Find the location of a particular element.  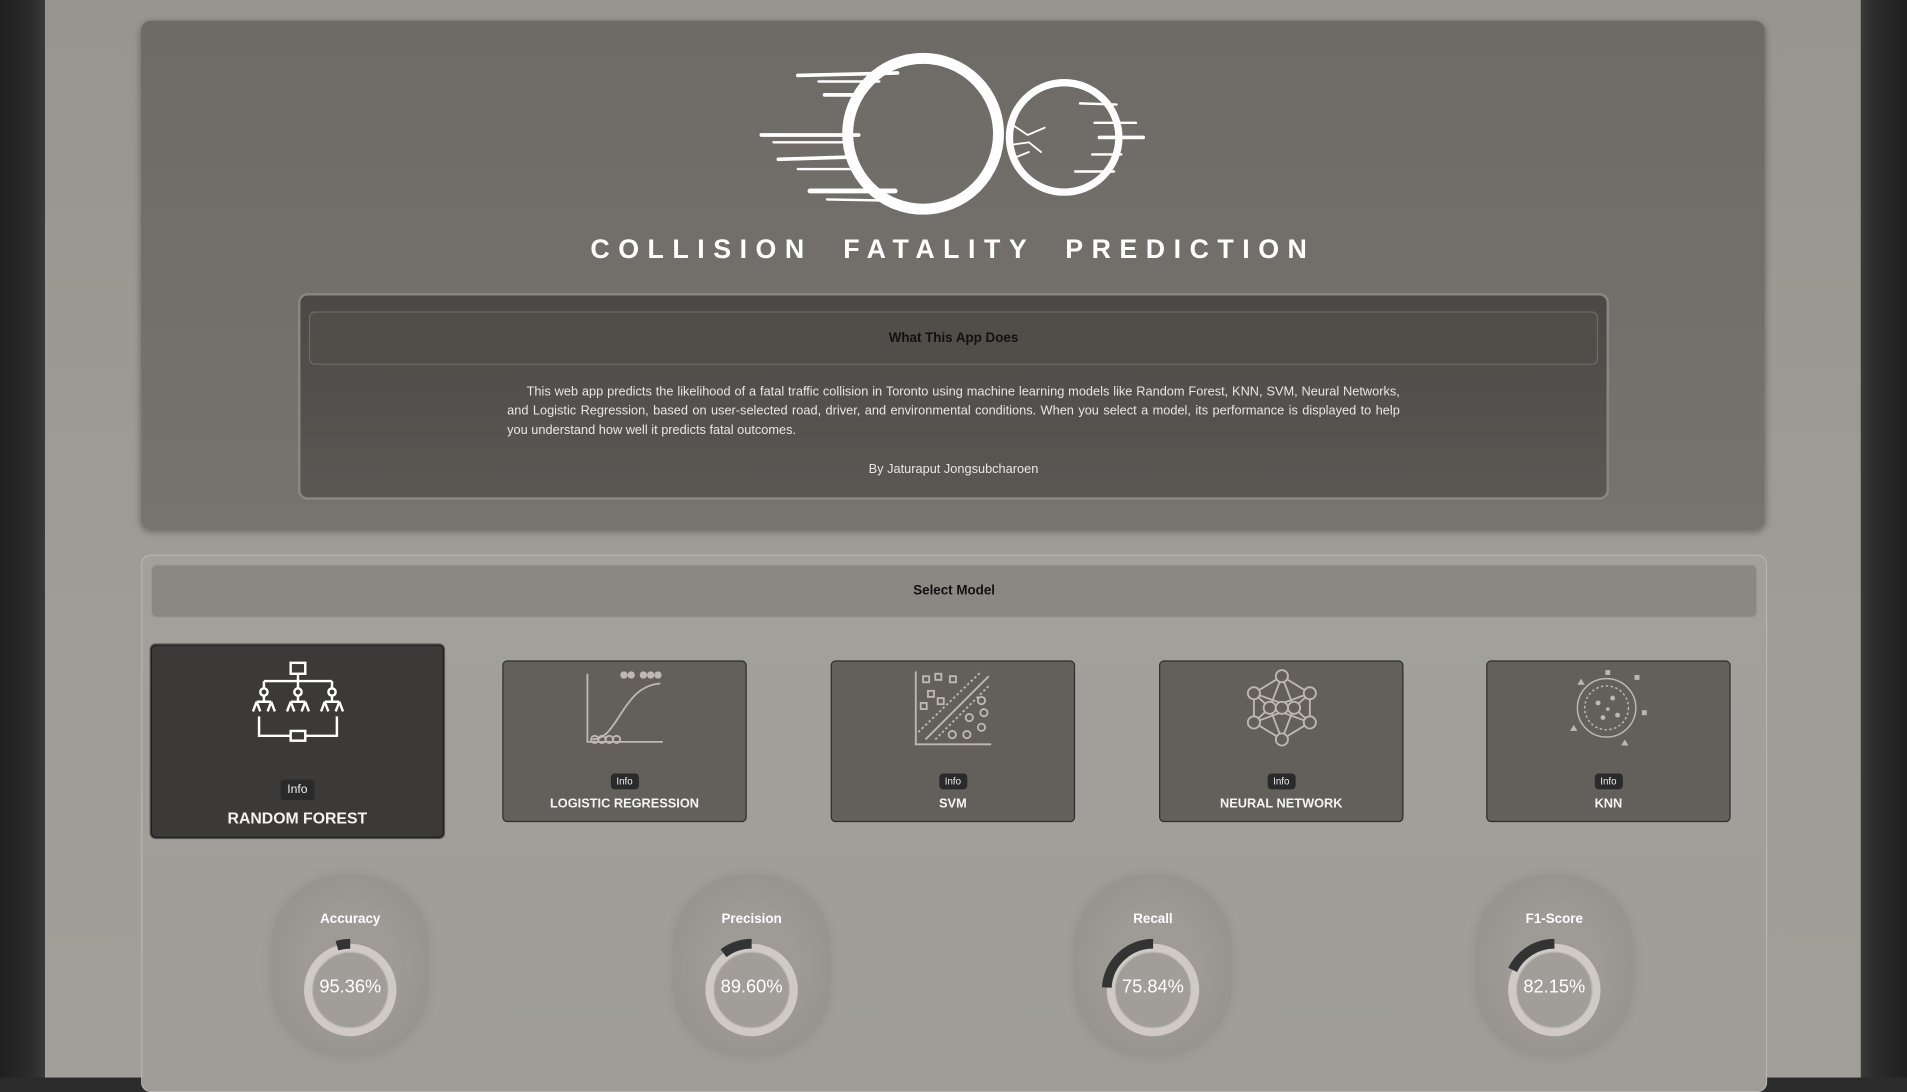

model-name-logistic-regression: LOGISTIC REGRESSION is located at coordinates (625, 804).